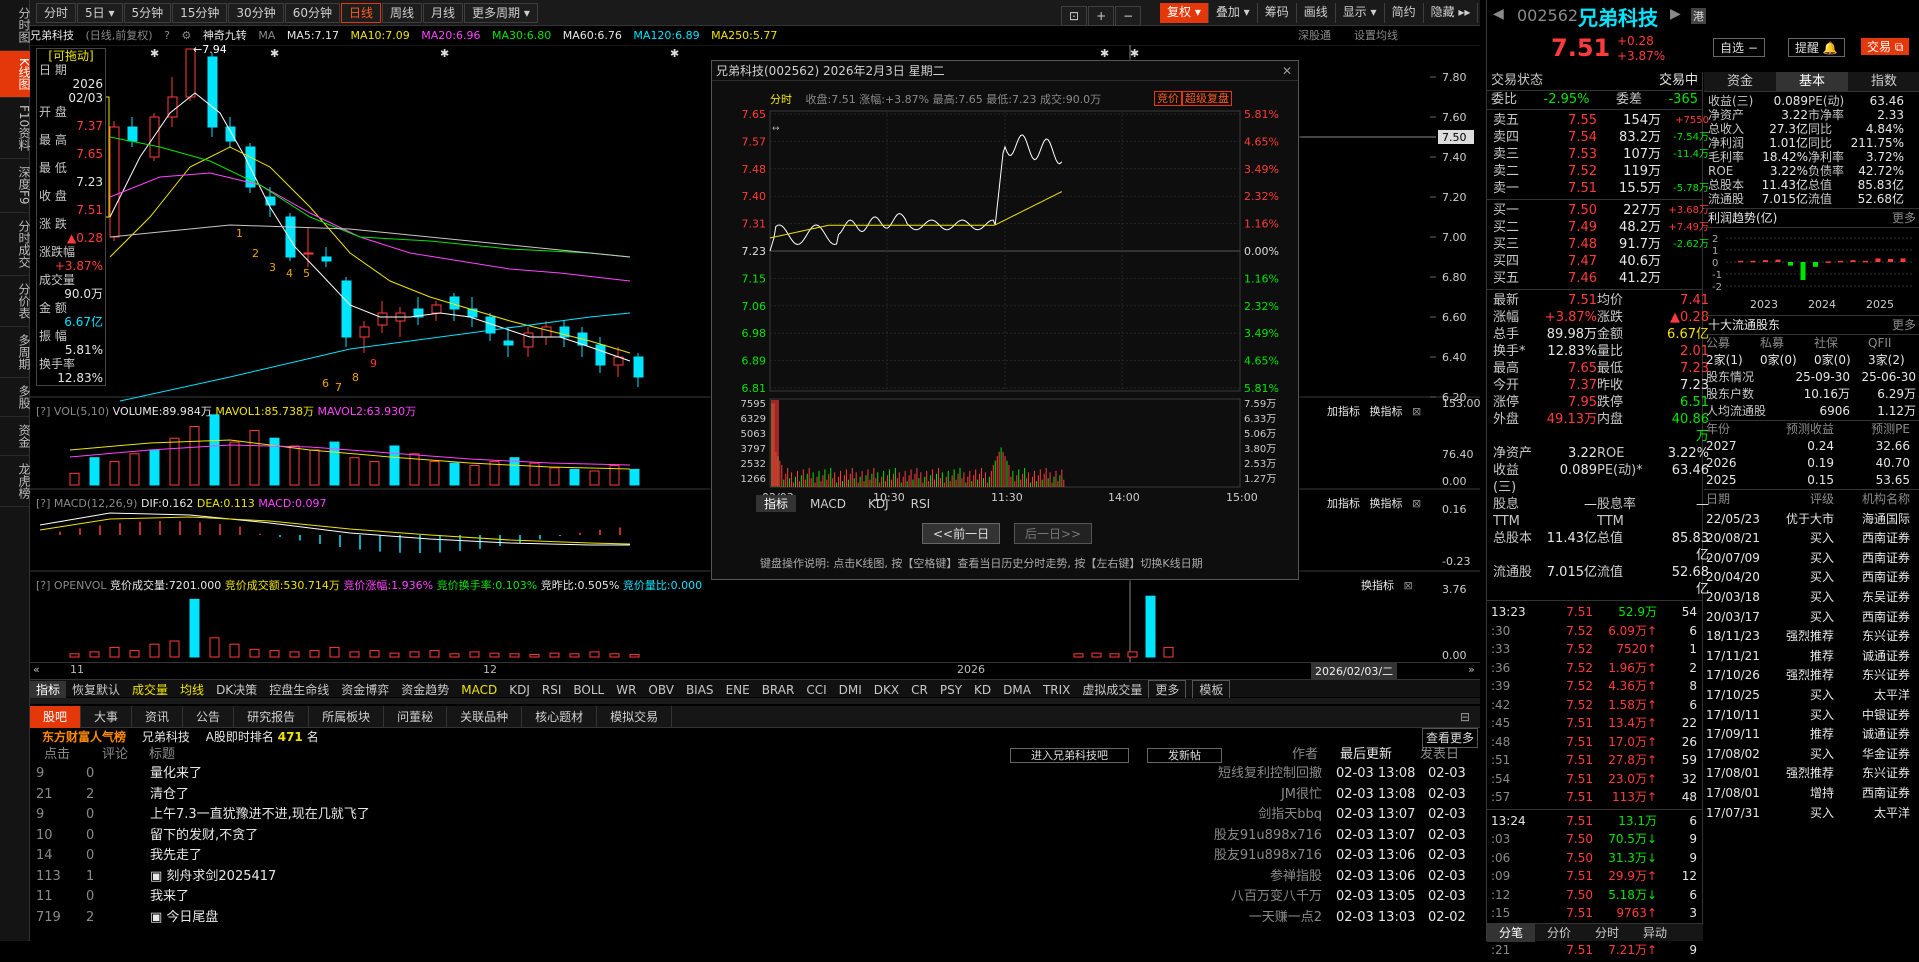 The image size is (1919, 962). Describe the element at coordinates (1811, 520) in the screenshot. I see `rating-row: 22/05/23 优于大市 海通国际` at that location.